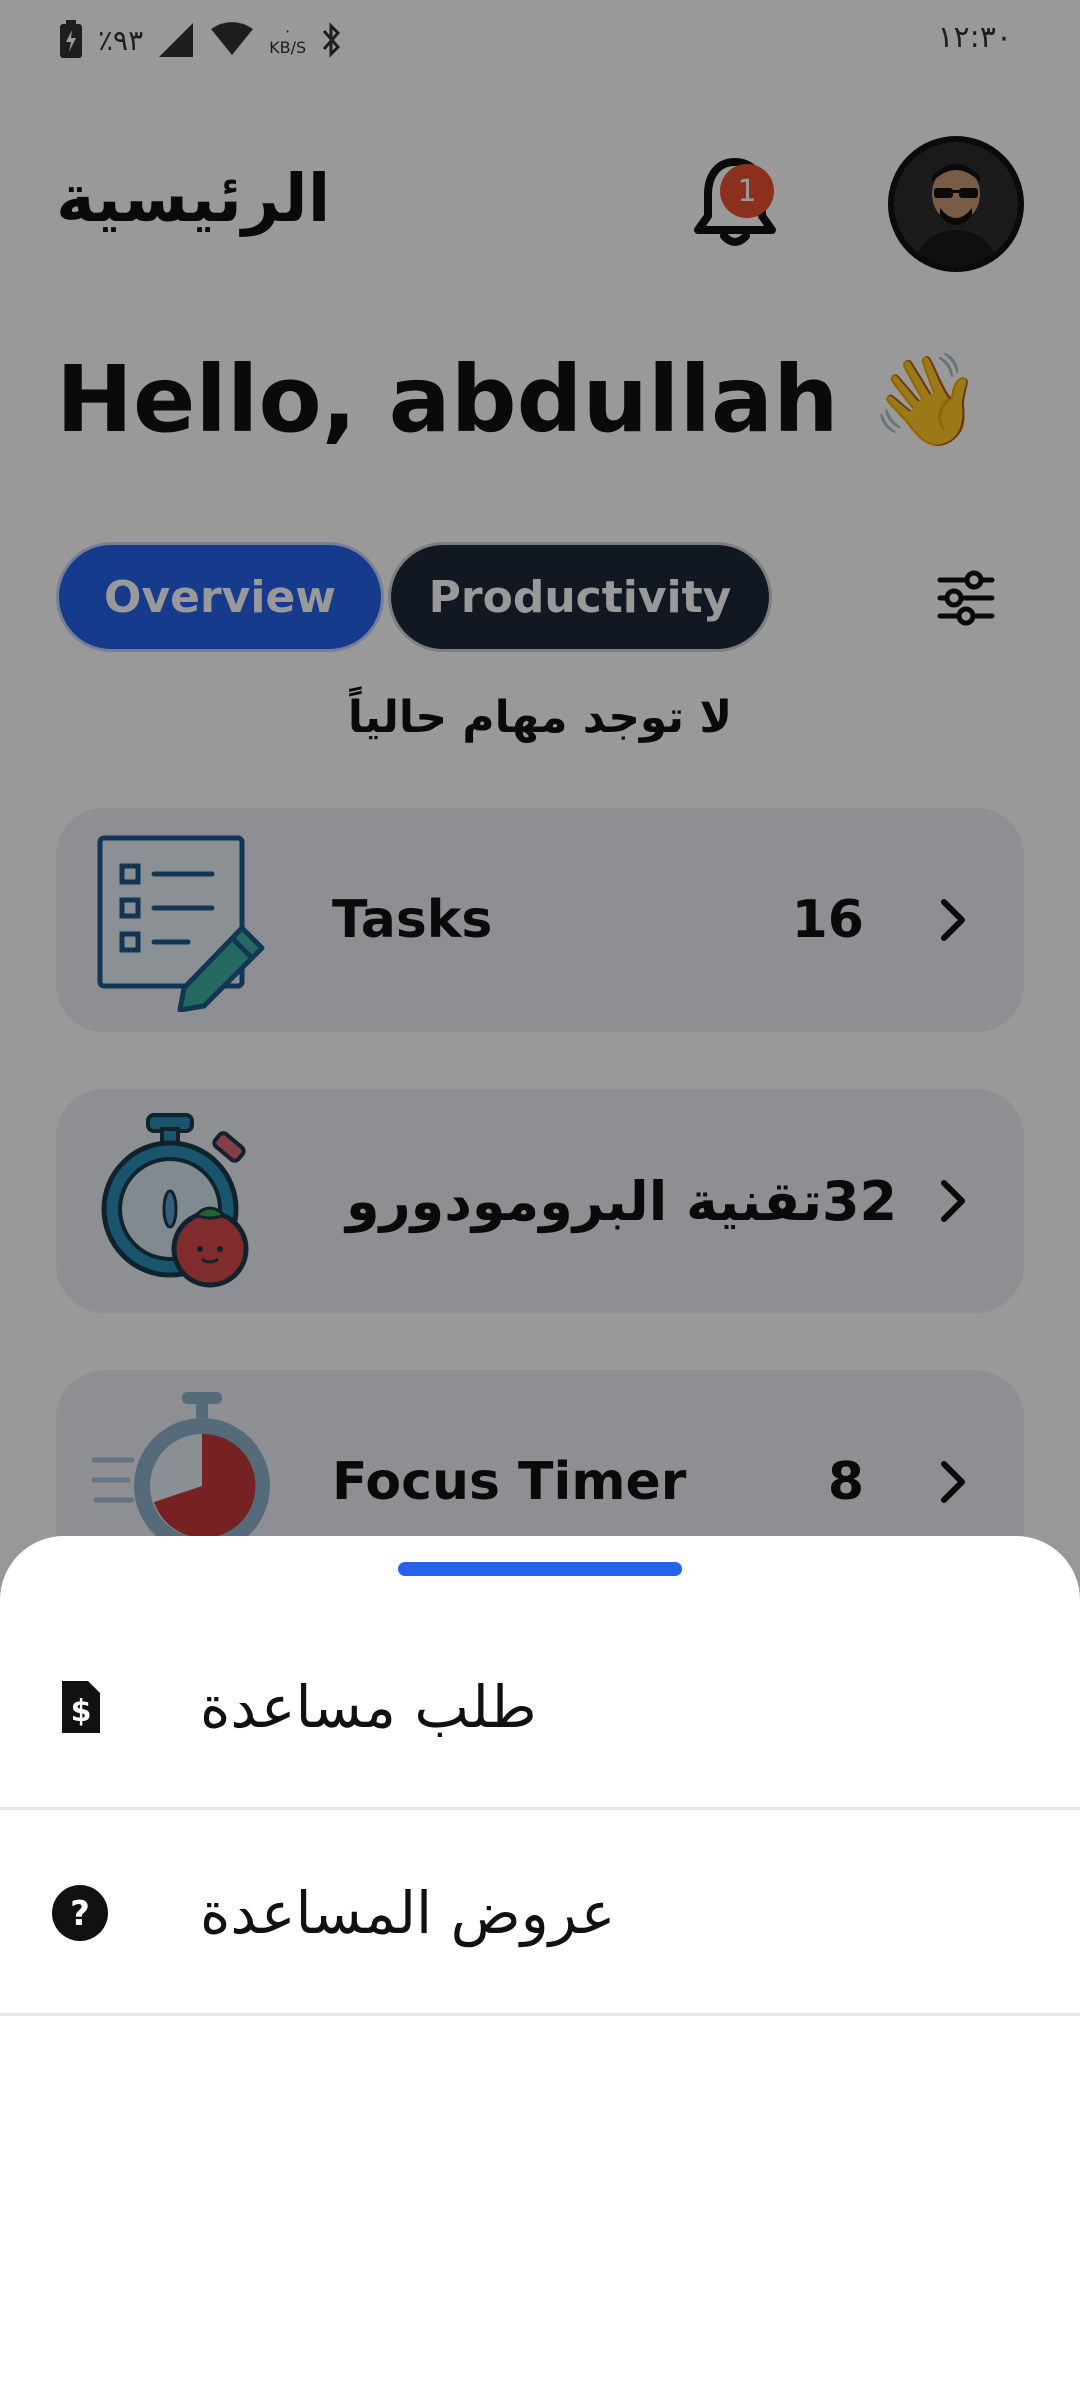 The image size is (1080, 2400). I want to click on question-circle-icon: ?, so click(80, 1913).